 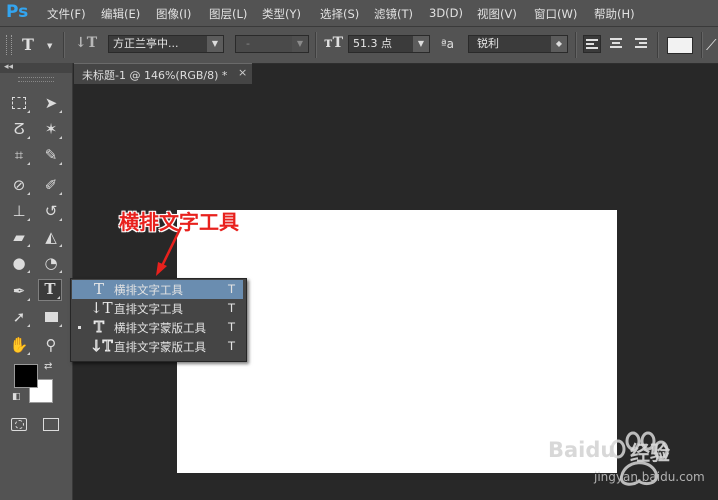 What do you see at coordinates (19, 103) in the screenshot?
I see `marquee-tool-icon` at bounding box center [19, 103].